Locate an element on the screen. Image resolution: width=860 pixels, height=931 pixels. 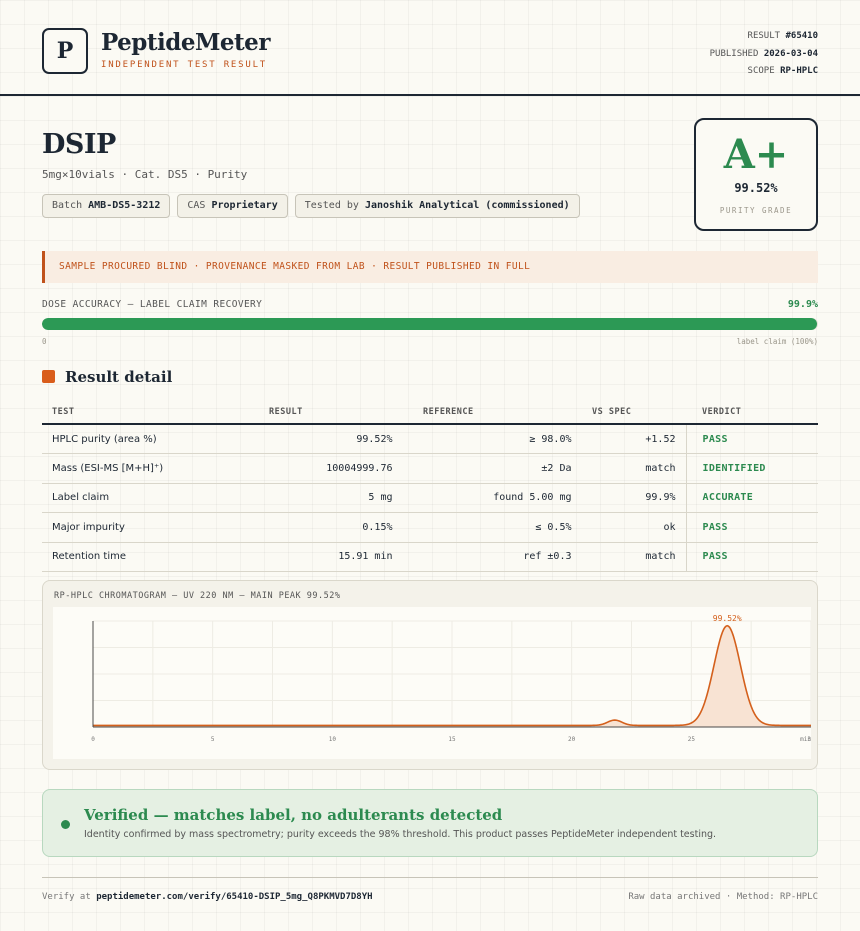
cell-test: Mass (ESI-MS [M+H]⁺) is located at coordinates (129, 468).